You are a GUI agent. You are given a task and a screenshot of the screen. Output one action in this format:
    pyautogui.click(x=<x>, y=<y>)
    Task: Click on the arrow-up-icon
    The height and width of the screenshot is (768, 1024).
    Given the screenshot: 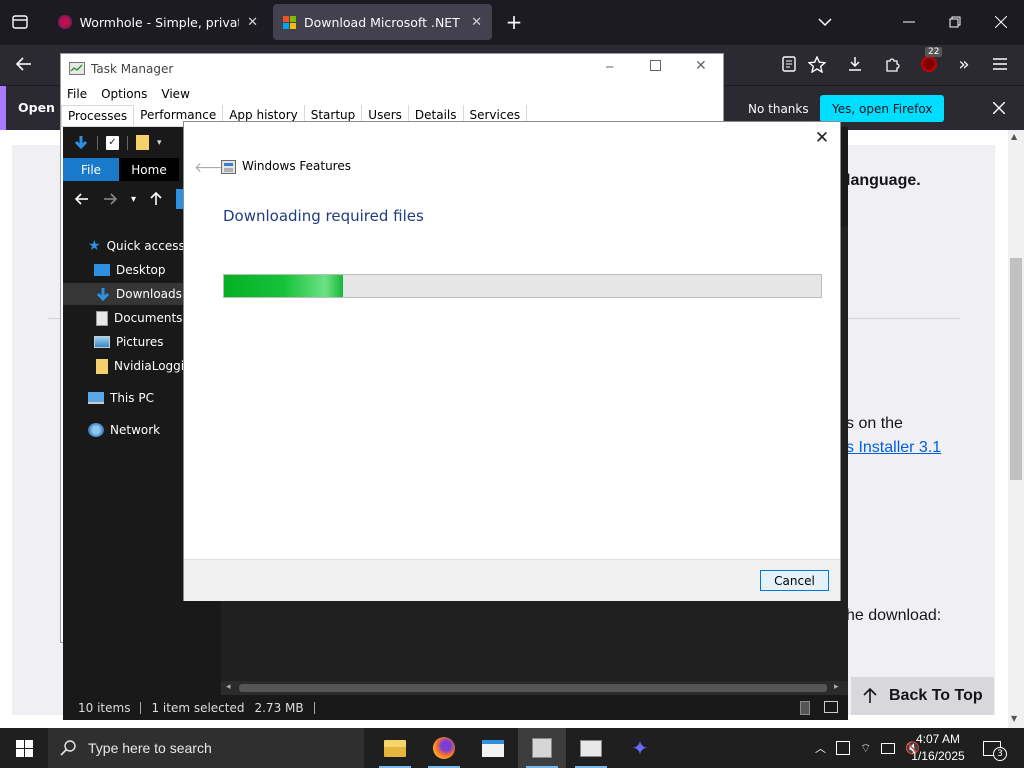 What is the action you would take?
    pyautogui.click(x=870, y=695)
    